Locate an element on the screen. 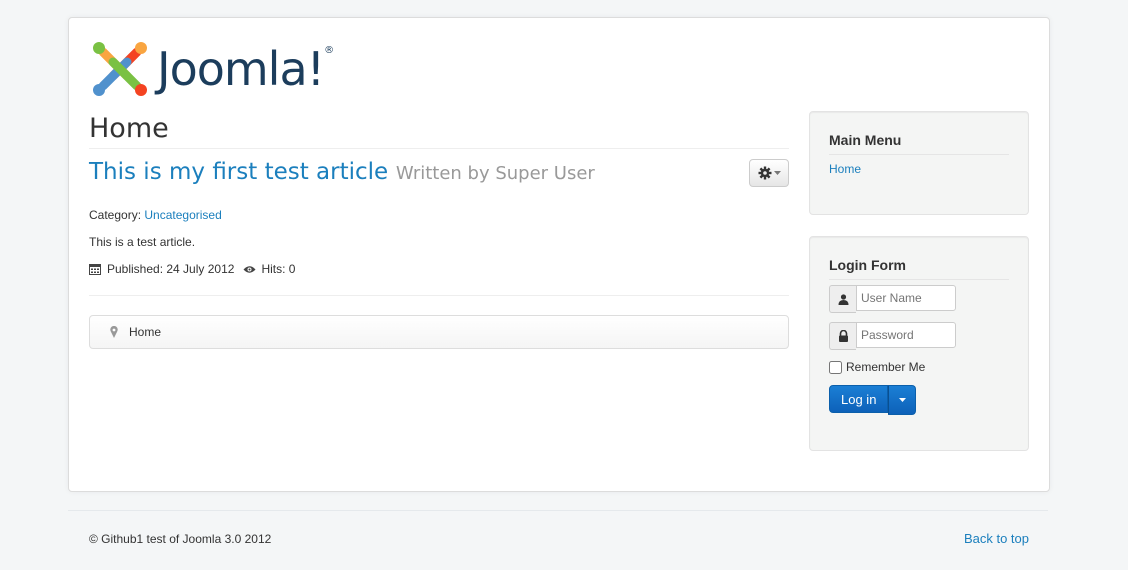 This screenshot has width=1128, height=570. eye-icon is located at coordinates (249, 269).